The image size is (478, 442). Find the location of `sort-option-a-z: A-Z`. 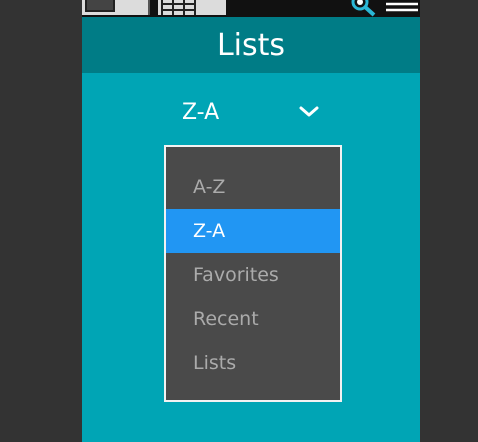

sort-option-a-z: A-Z is located at coordinates (253, 187).